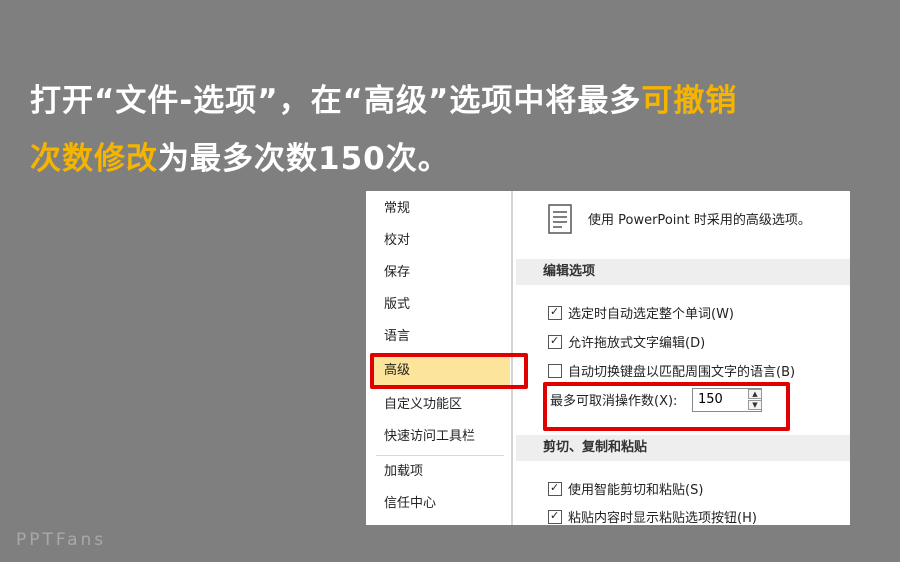 Image resolution: width=900 pixels, height=562 pixels. I want to click on headline-text: 打开“文件-选项”，在“高级”选项中将最多, so click(336, 101).